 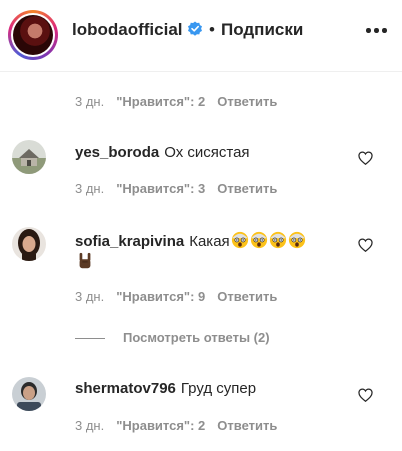 I want to click on replies-divider, so click(x=90, y=339).